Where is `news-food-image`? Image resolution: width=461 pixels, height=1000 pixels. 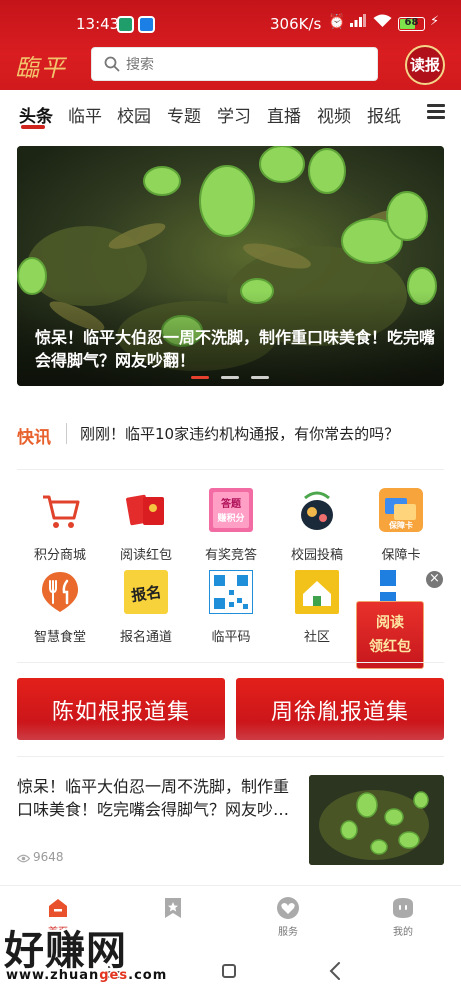
news-food-image is located at coordinates (376, 820).